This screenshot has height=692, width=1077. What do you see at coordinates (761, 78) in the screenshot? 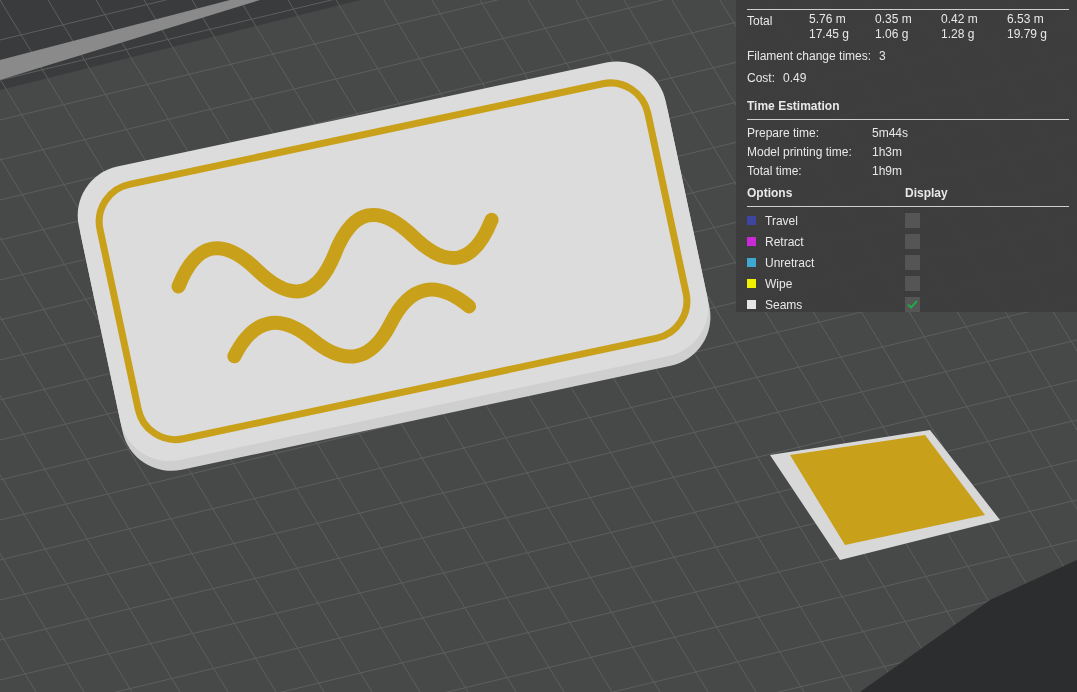
I see `cost-label: Cost:` at bounding box center [761, 78].